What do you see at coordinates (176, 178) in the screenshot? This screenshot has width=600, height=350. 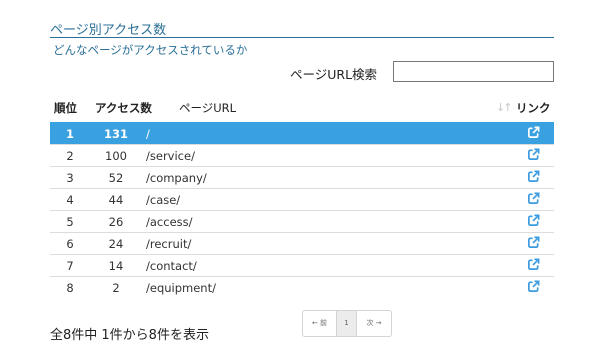 I see `row-url: /company/` at bounding box center [176, 178].